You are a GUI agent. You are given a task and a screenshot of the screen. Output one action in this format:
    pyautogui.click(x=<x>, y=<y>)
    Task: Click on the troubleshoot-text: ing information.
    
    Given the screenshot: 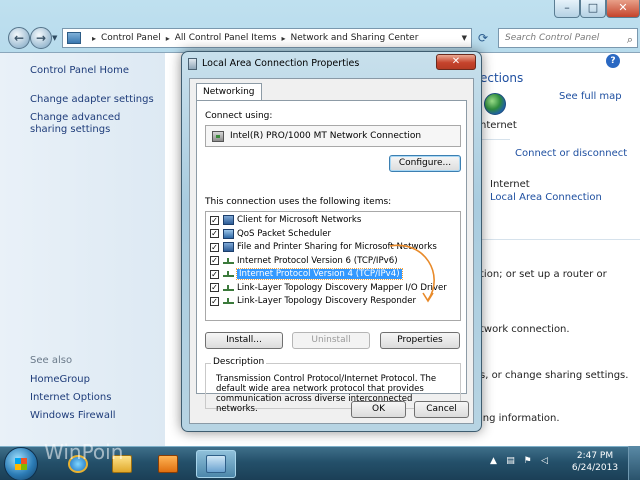 What is the action you would take?
    pyautogui.click(x=520, y=418)
    